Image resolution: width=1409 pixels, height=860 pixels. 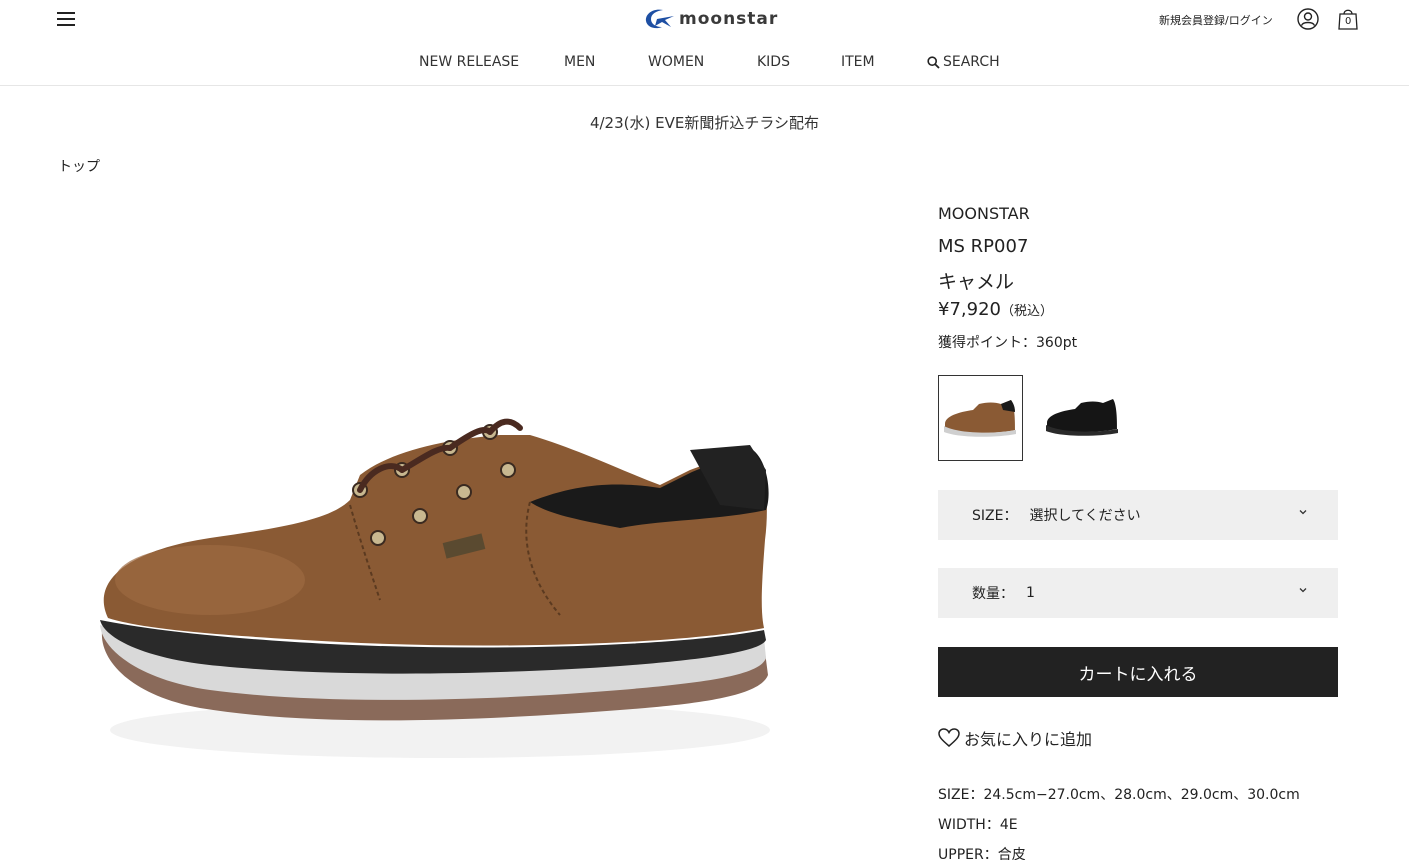 I want to click on product-brand: MOONSTAR, so click(x=984, y=213).